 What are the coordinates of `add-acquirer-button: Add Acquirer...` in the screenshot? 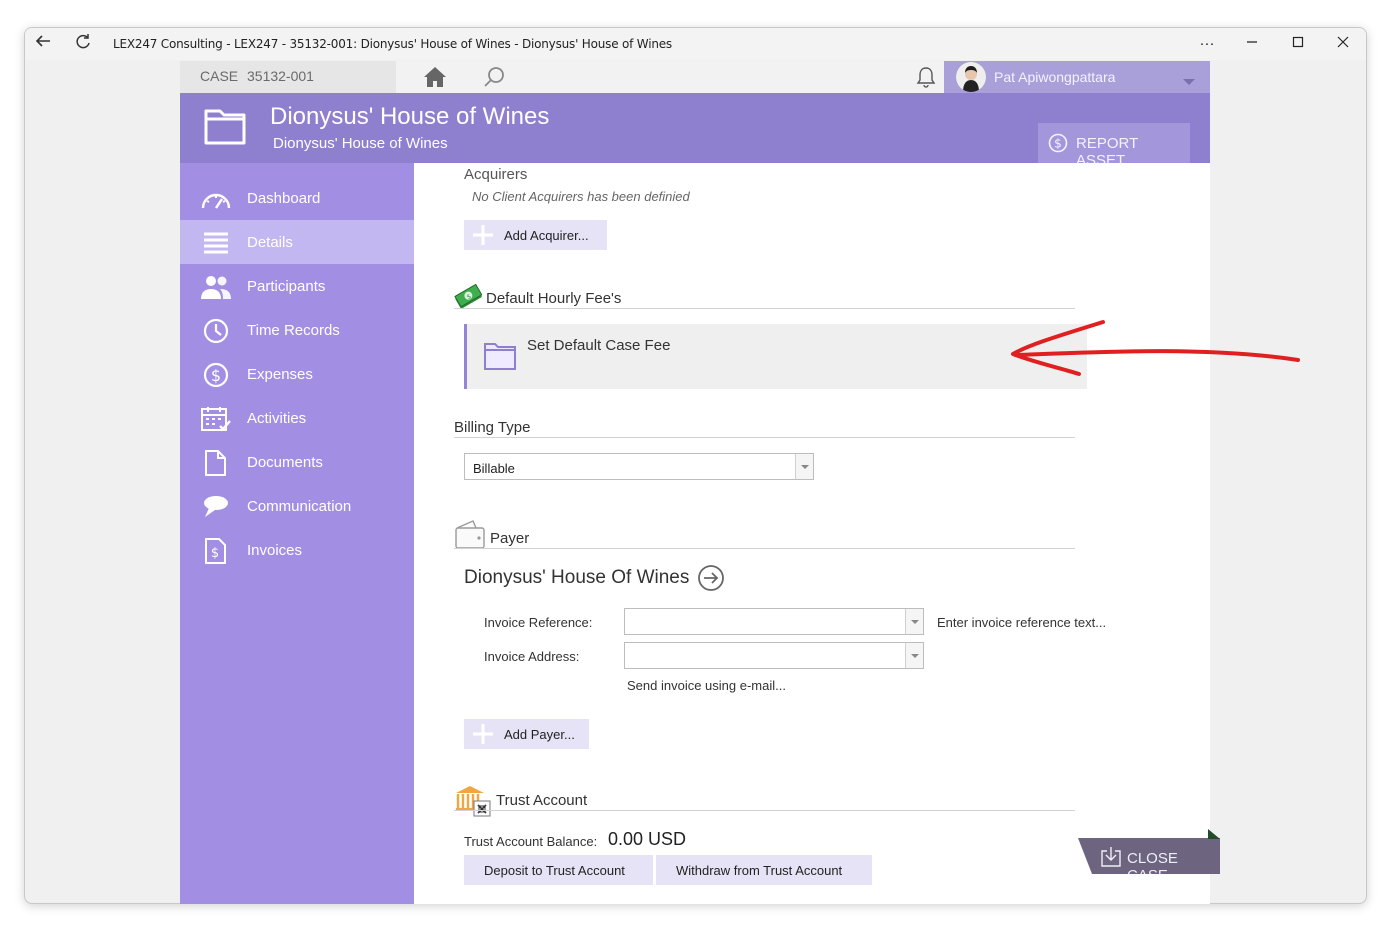 It's located at (535, 235).